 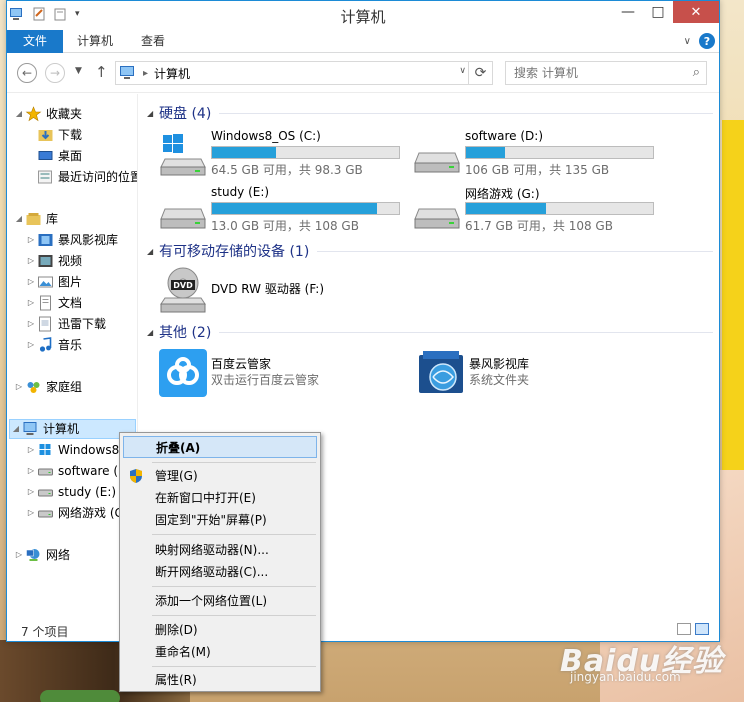 I want to click on nav-favorites: ◢ 收藏夹, so click(x=47, y=114).